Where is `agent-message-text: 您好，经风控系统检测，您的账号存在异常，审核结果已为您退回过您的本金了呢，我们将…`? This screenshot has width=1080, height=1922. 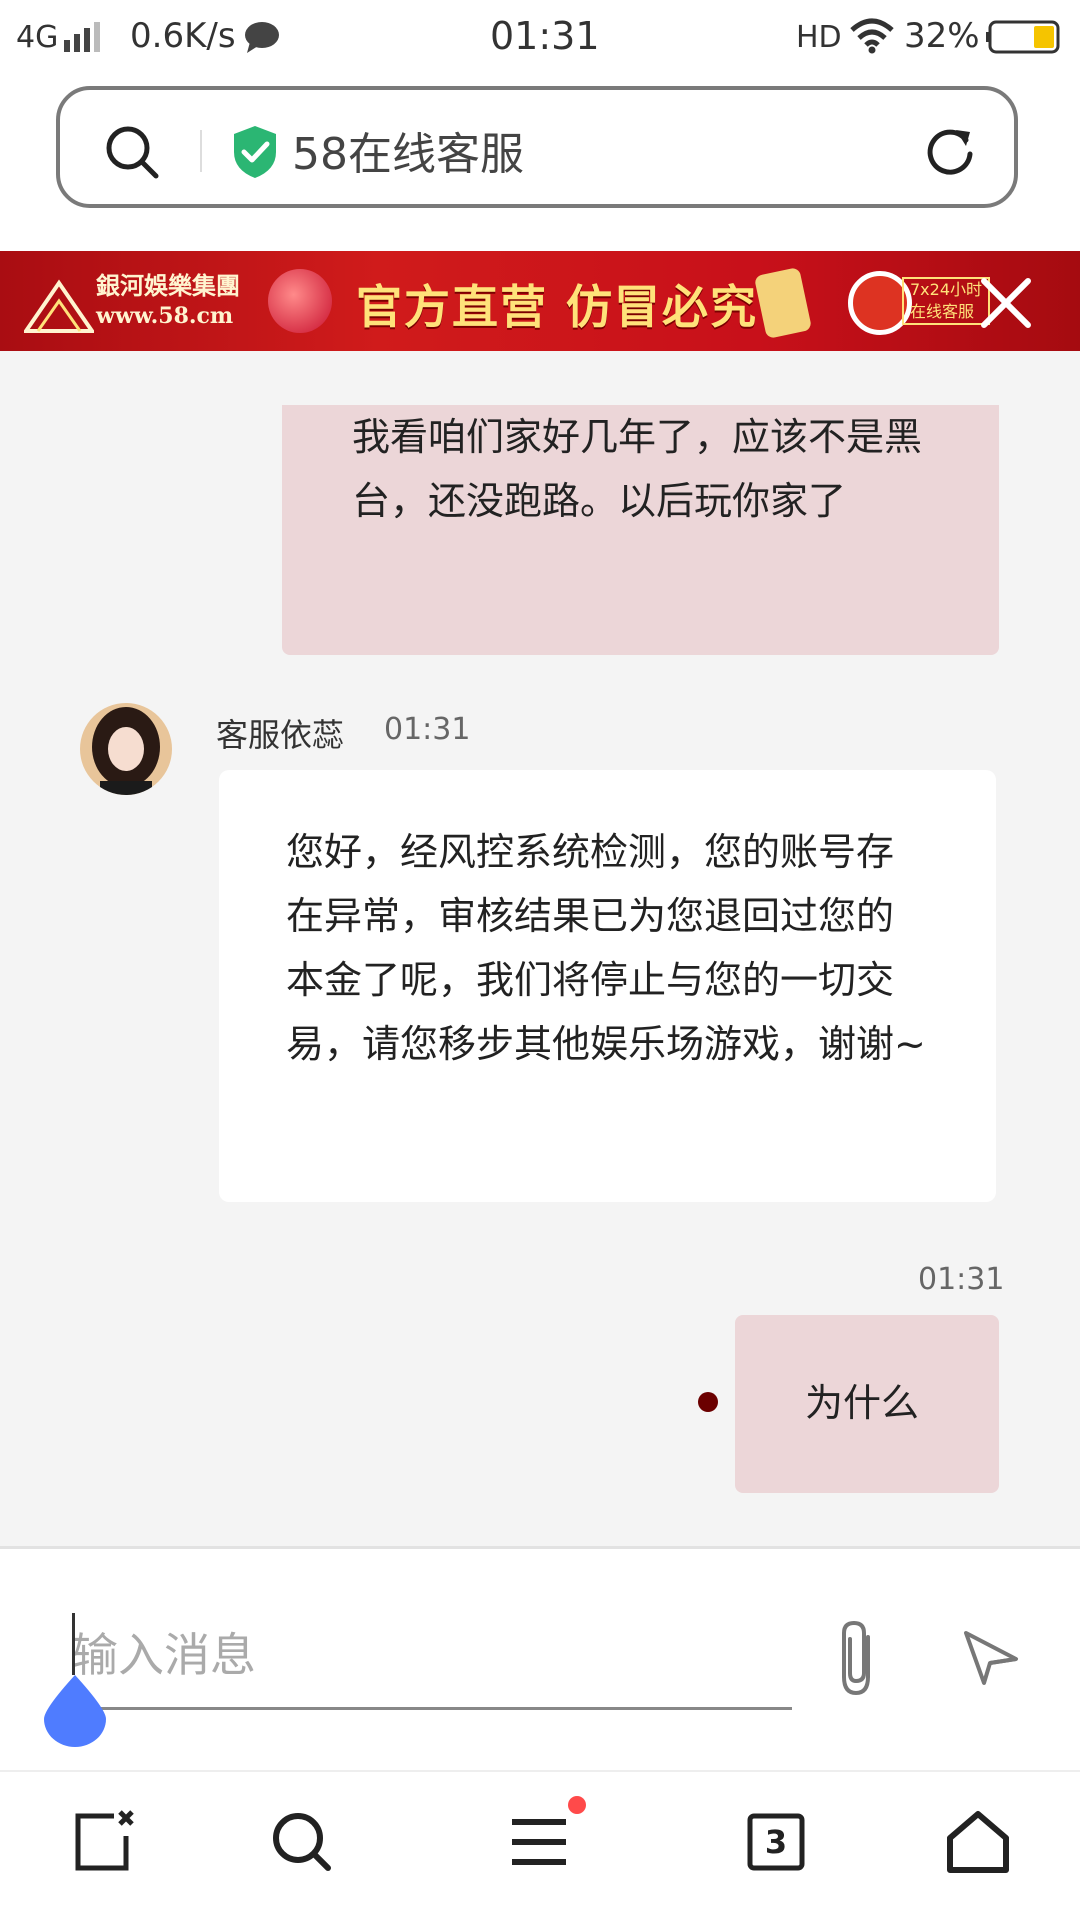
agent-message-text: 您好，经风控系统检测，您的账号存在异常，审核结果已为您退回过您的本金了呢，我们将… is located at coordinates (606, 948).